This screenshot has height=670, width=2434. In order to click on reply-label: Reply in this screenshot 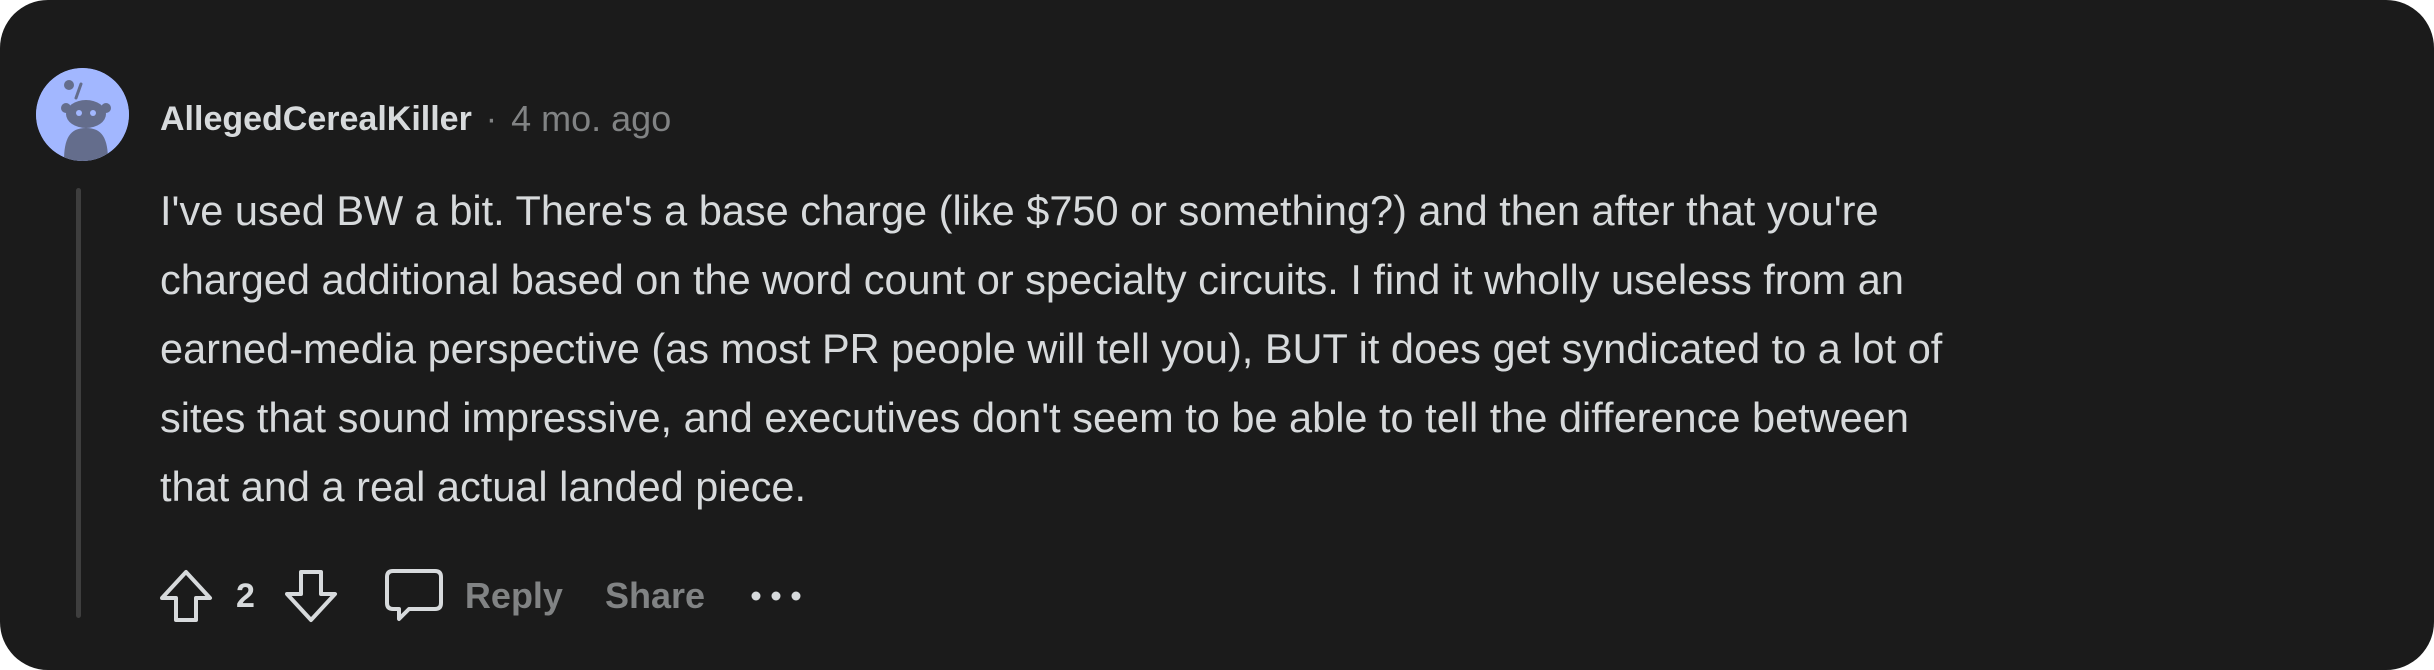, I will do `click(513, 595)`.